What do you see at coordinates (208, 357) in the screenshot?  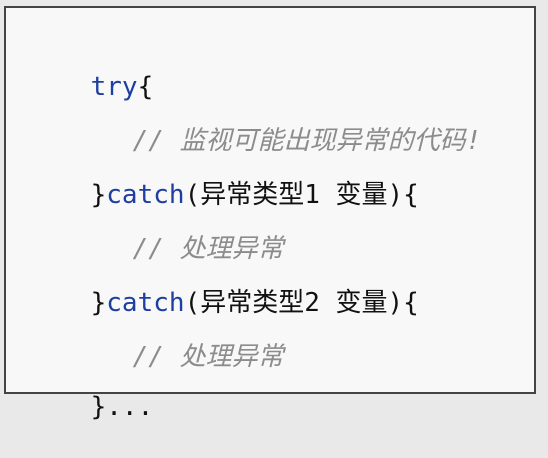 I see `comment-handle: // 处理异常` at bounding box center [208, 357].